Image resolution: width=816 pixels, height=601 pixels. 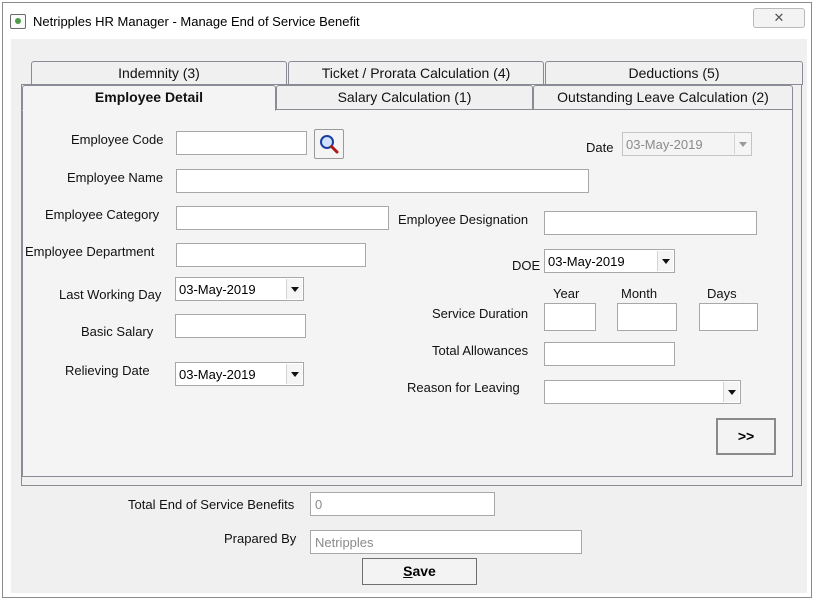 I want to click on employee-category-input, so click(x=282, y=218).